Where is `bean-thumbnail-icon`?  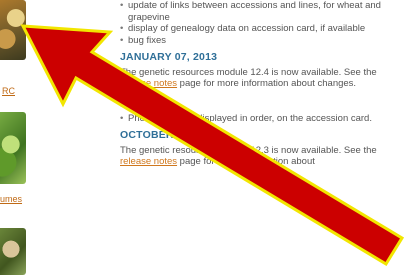 bean-thumbnail-icon is located at coordinates (13, 251).